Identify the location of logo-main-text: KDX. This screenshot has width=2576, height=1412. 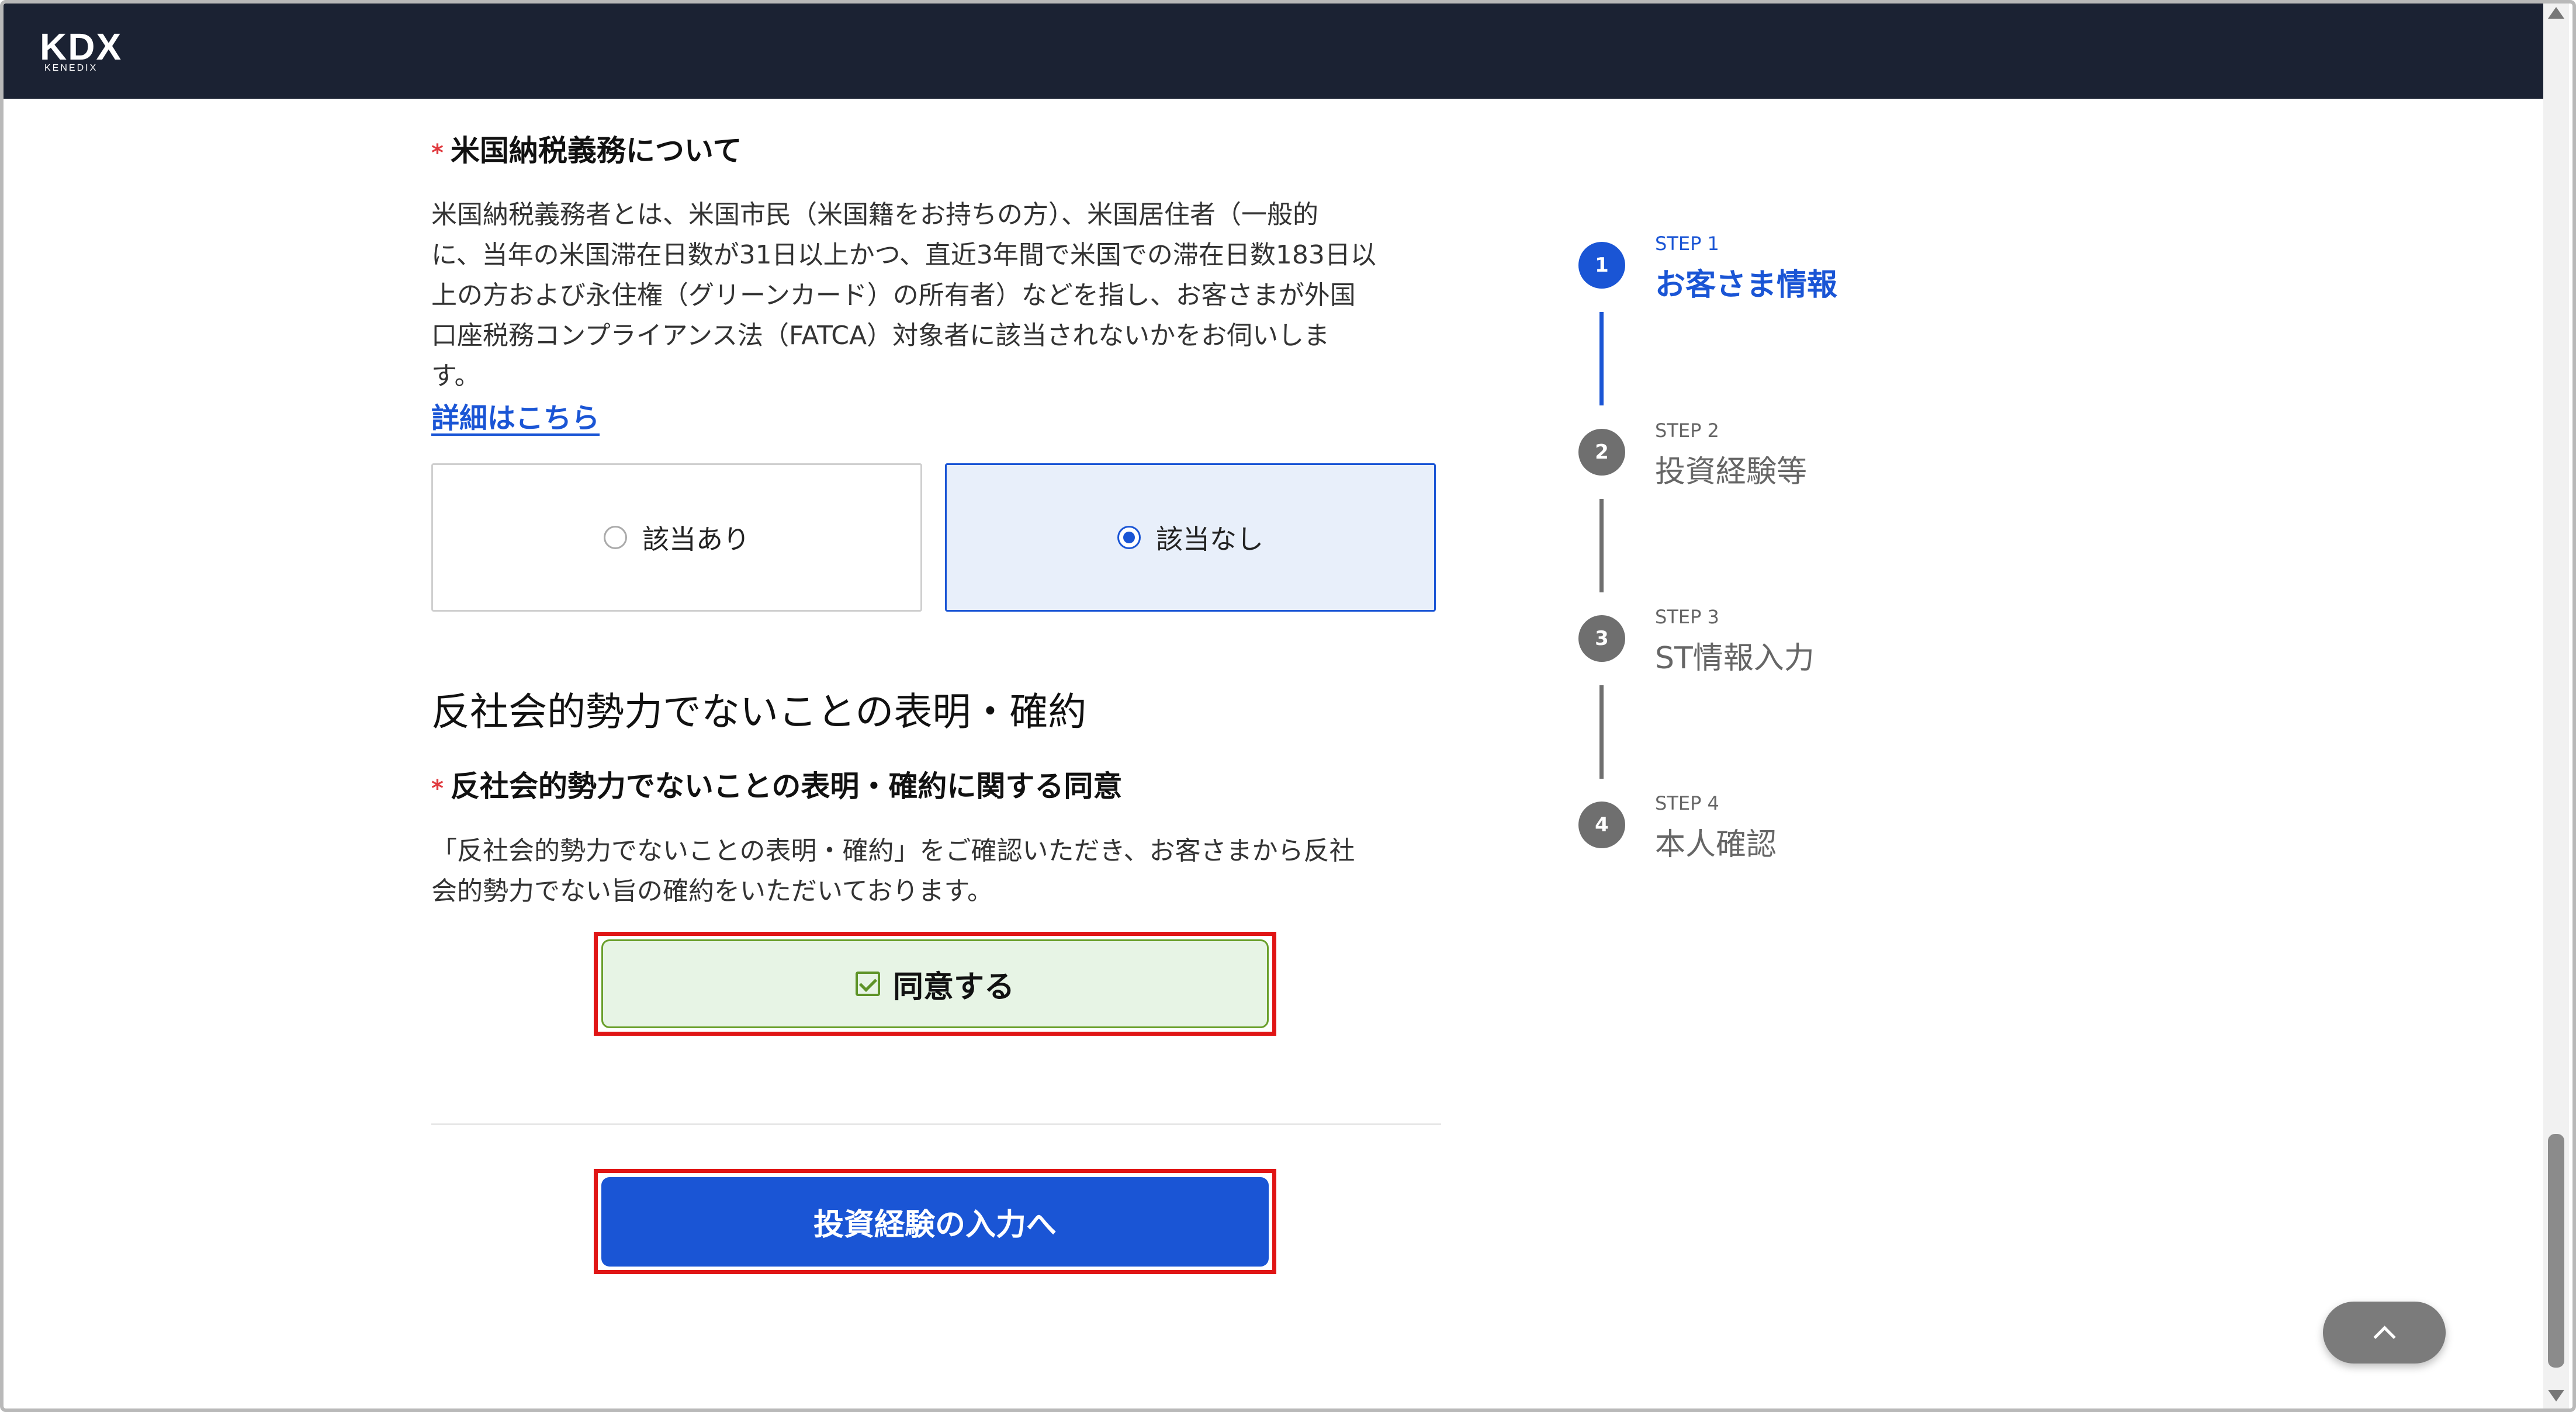
(82, 47).